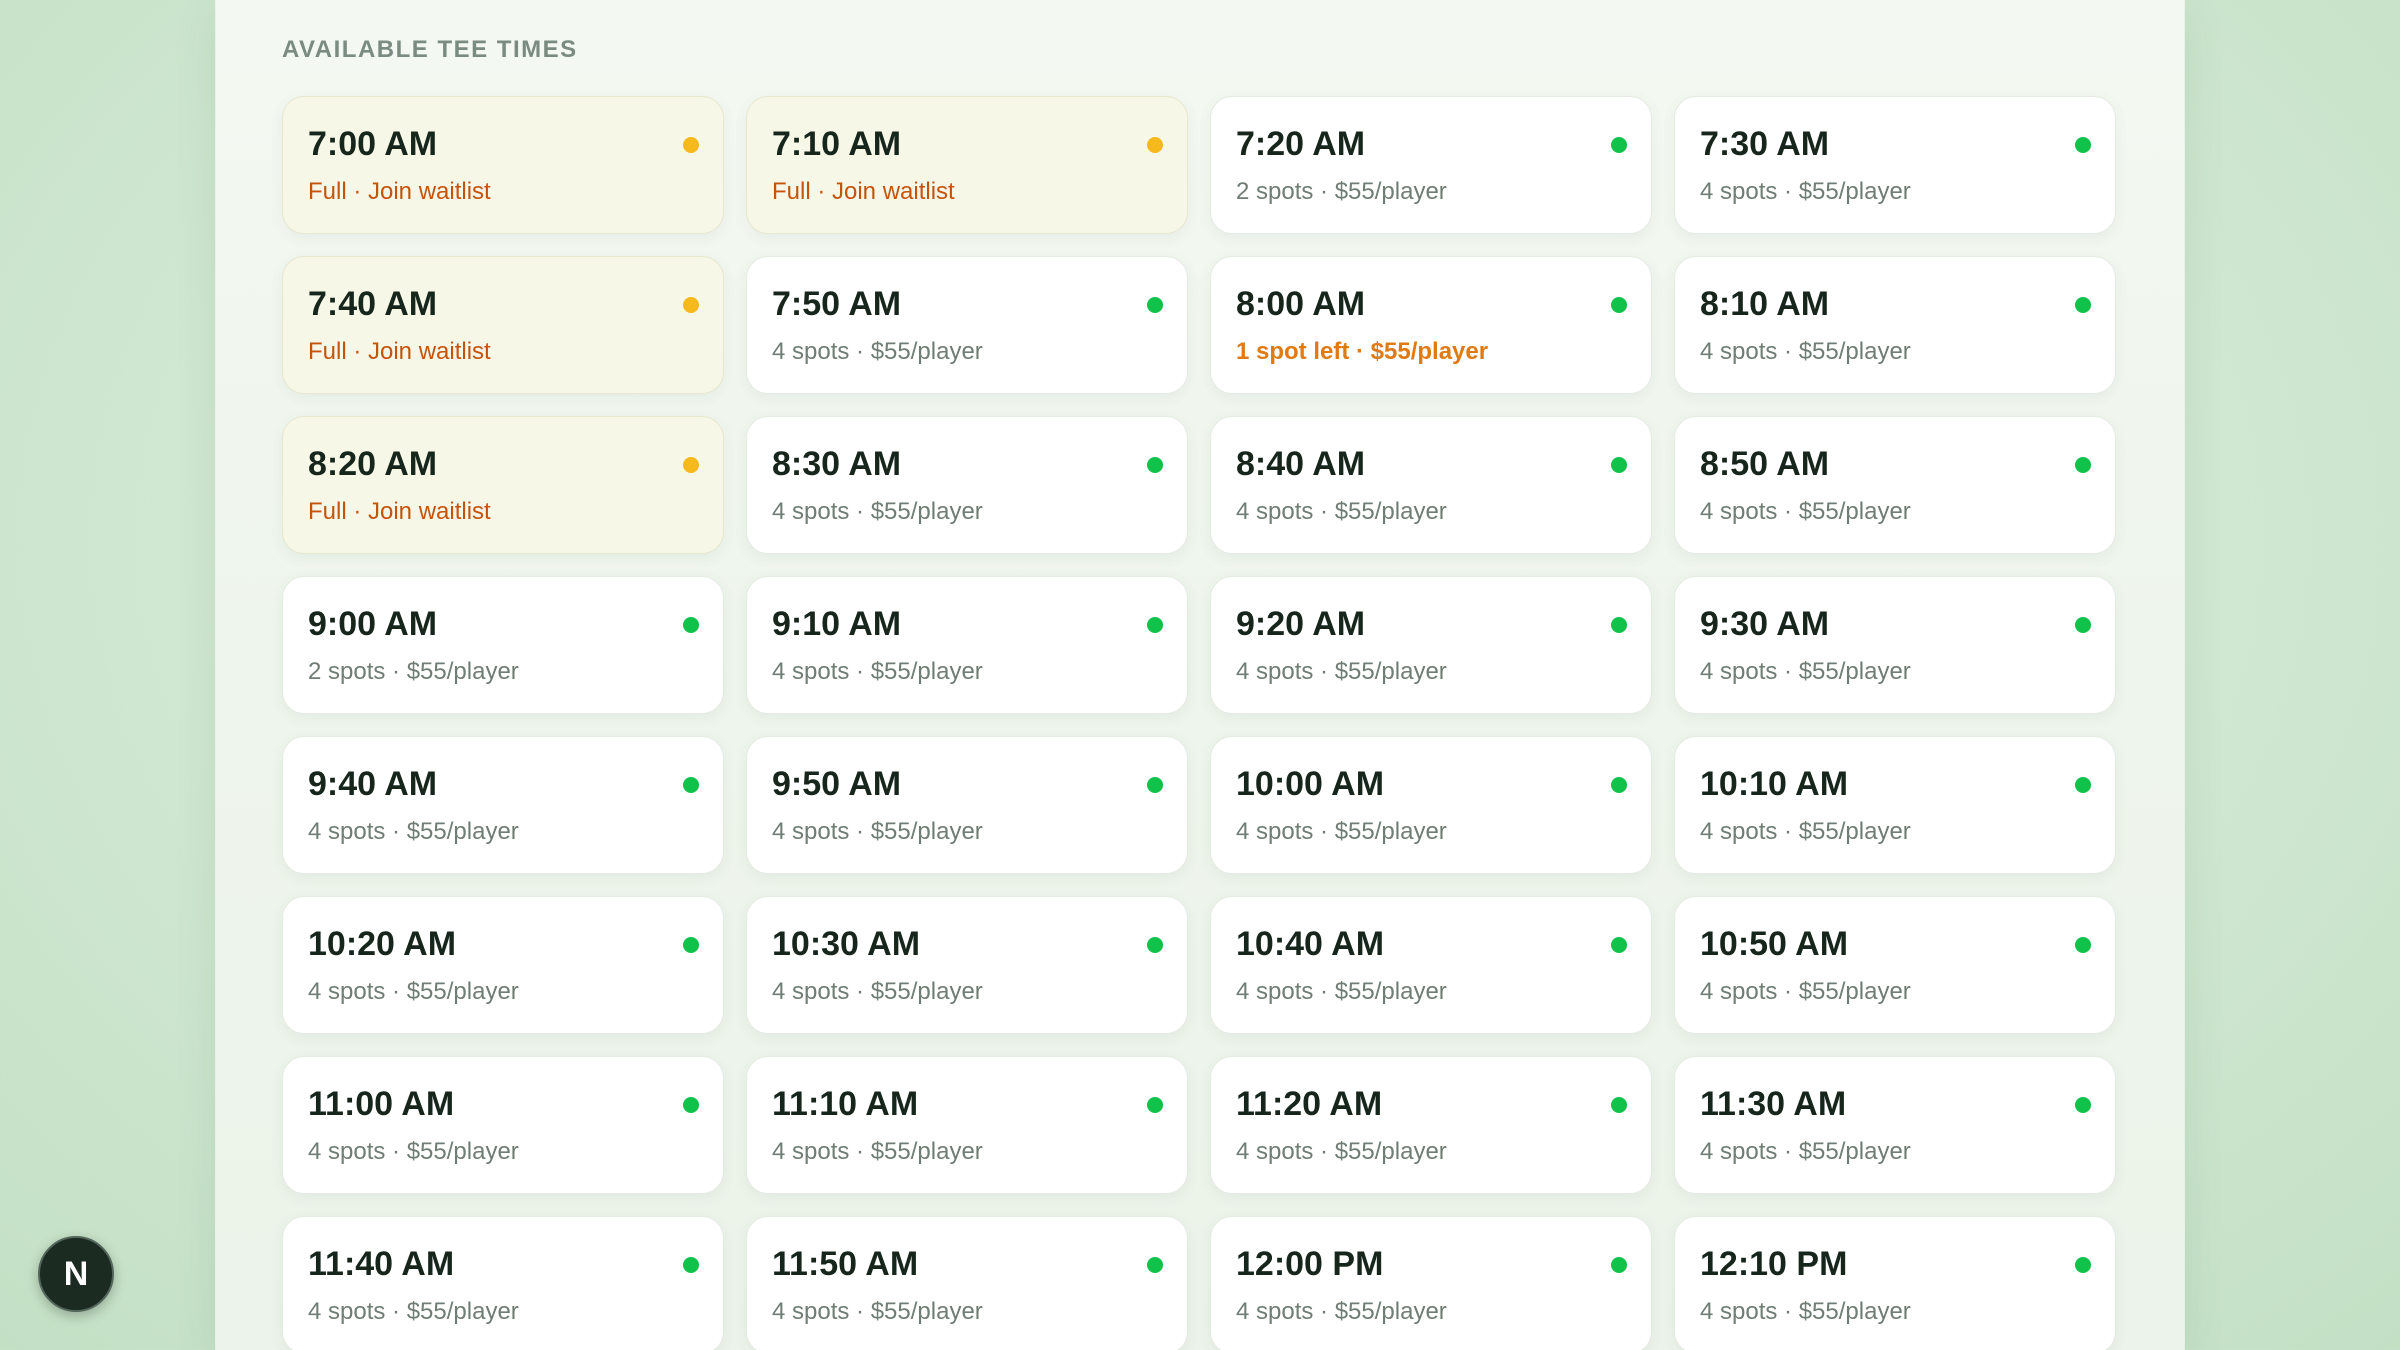 The width and height of the screenshot is (2400, 1350). I want to click on slot-time: 7:50 AM, so click(837, 304).